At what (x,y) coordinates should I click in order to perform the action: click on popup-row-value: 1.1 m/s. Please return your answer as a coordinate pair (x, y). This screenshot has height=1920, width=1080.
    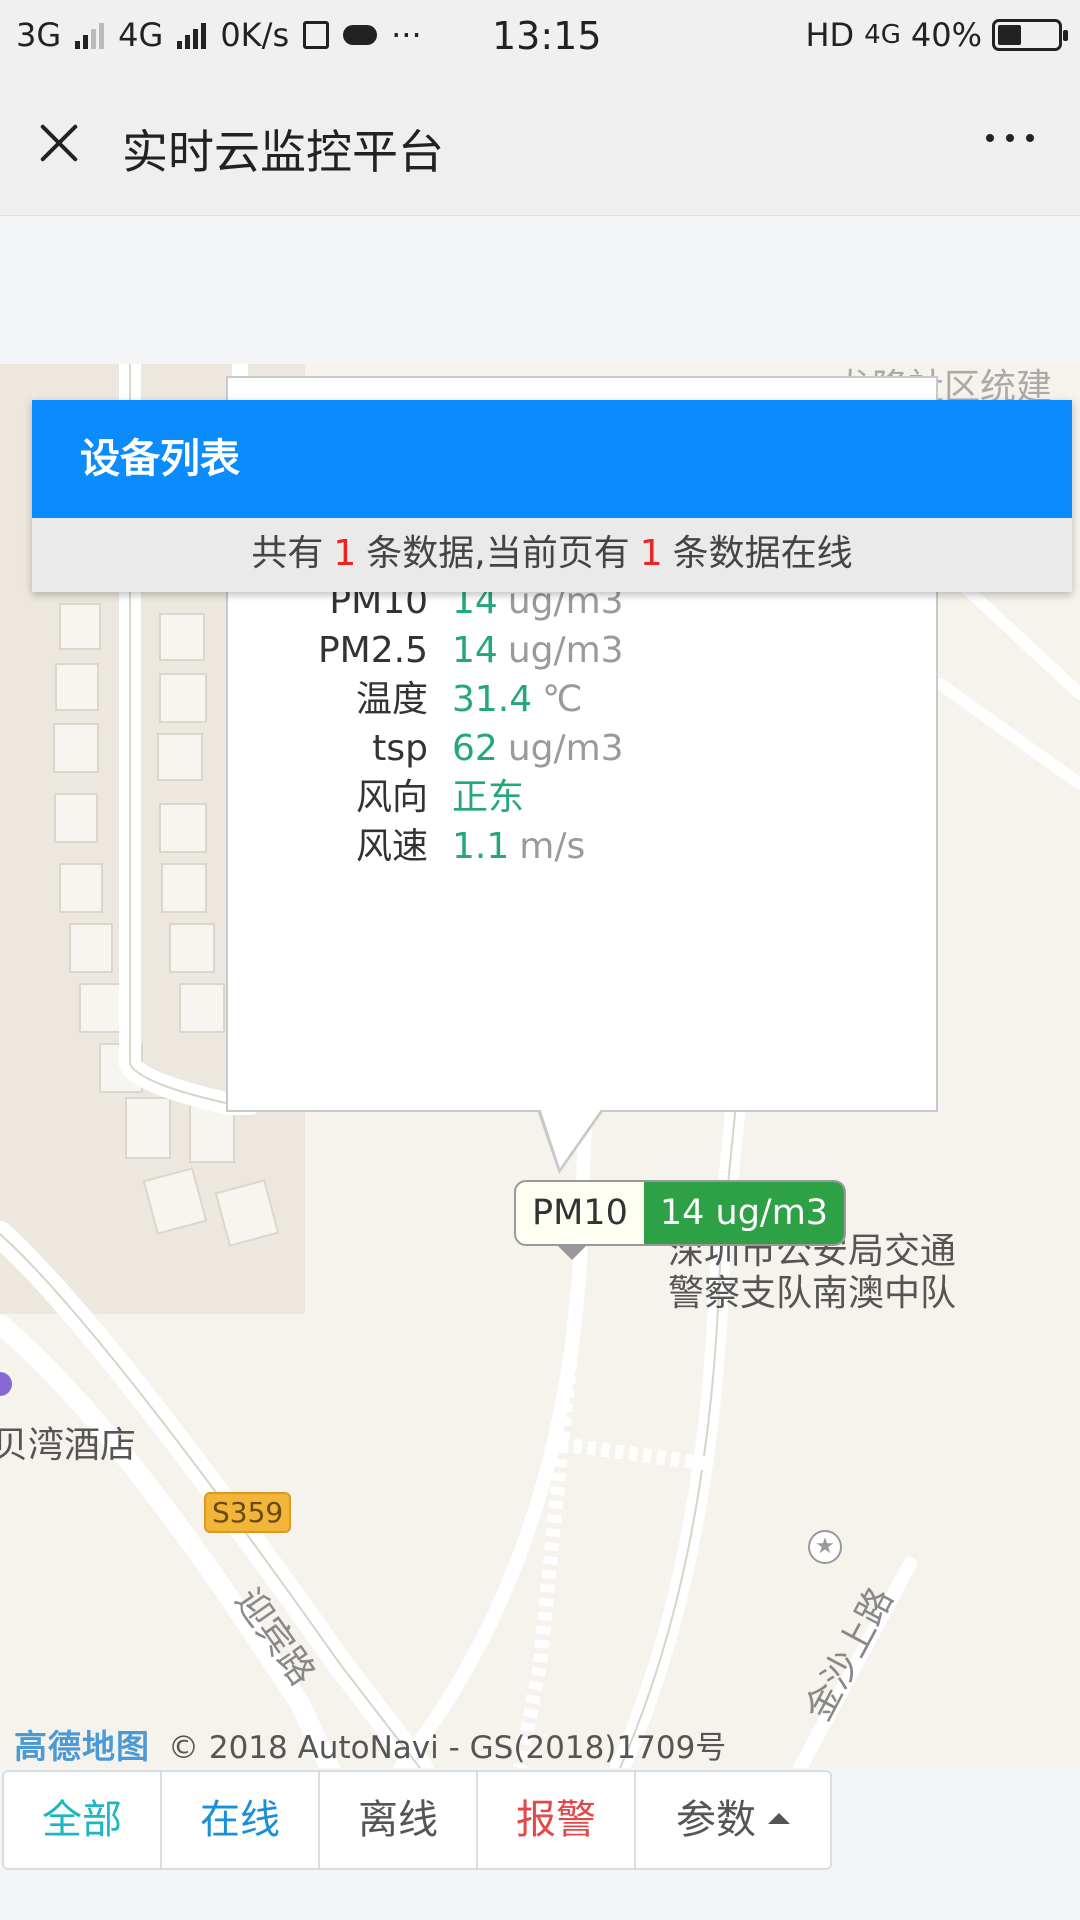
    Looking at the image, I should click on (518, 847).